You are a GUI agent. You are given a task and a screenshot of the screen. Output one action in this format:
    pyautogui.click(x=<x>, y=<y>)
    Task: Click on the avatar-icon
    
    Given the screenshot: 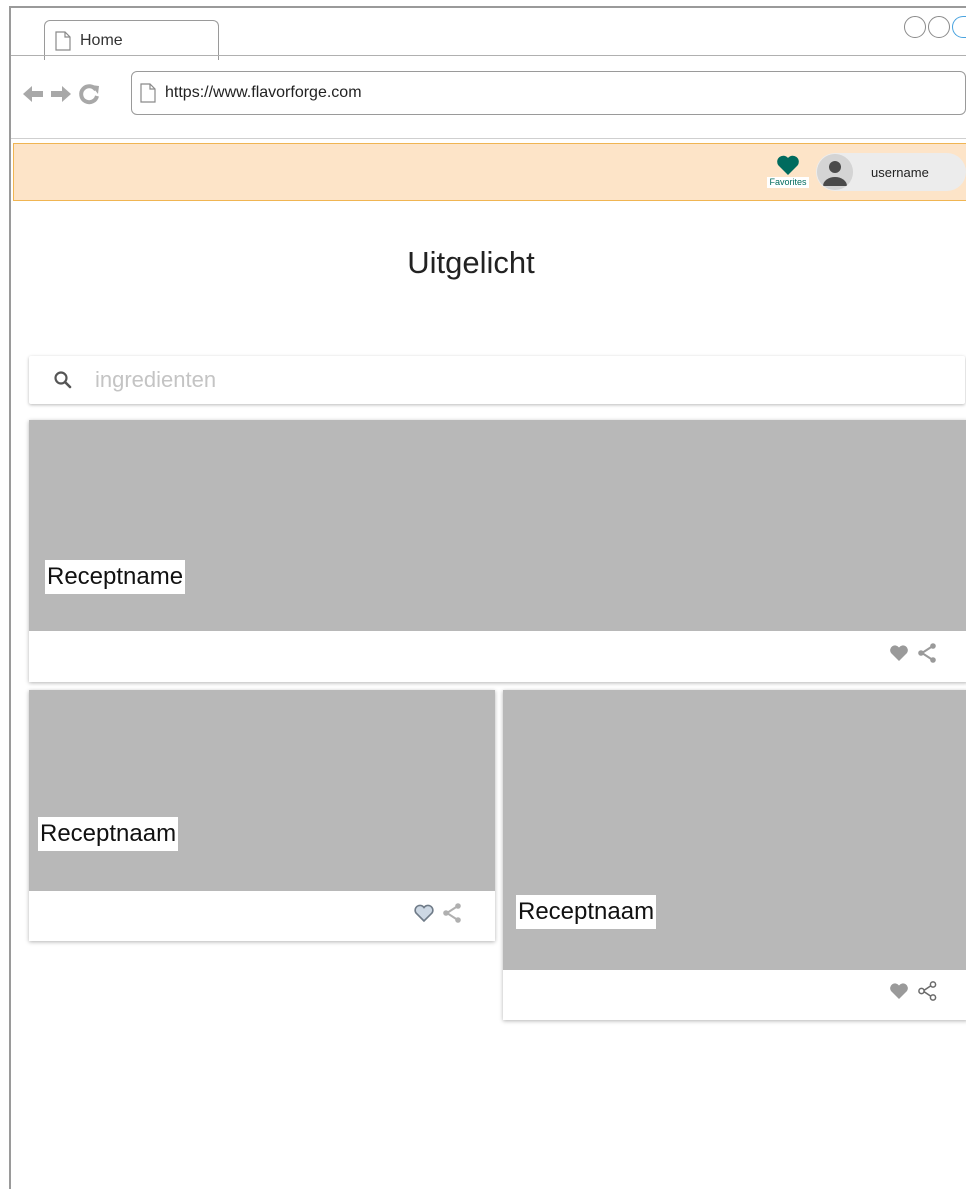 What is the action you would take?
    pyautogui.click(x=835, y=172)
    